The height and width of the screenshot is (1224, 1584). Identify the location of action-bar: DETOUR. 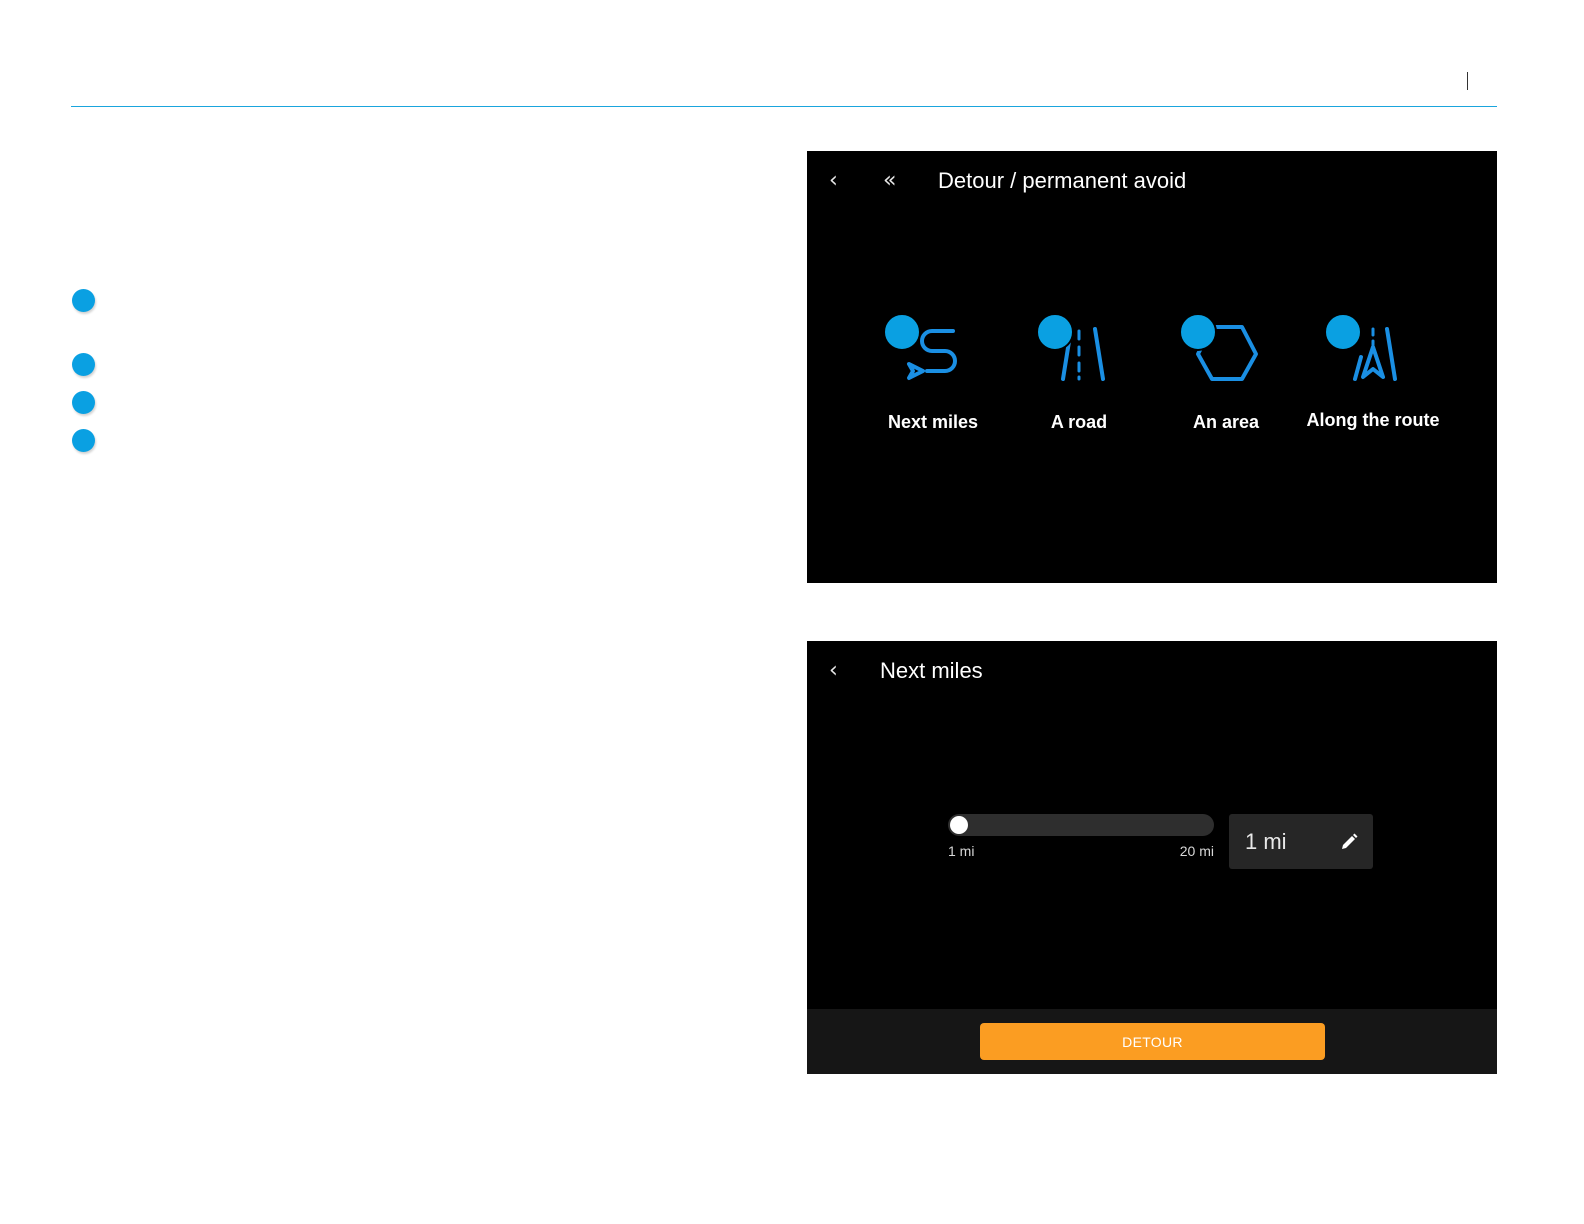
(1152, 1041).